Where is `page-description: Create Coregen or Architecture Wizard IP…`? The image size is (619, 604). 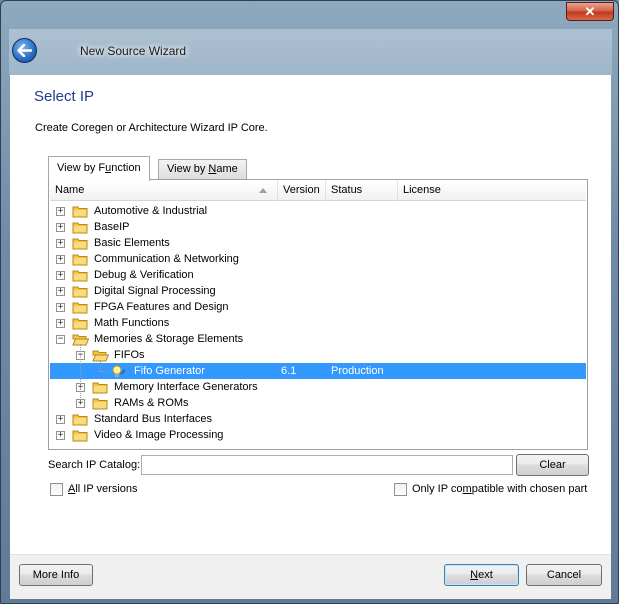 page-description: Create Coregen or Architecture Wizard IP… is located at coordinates (151, 128).